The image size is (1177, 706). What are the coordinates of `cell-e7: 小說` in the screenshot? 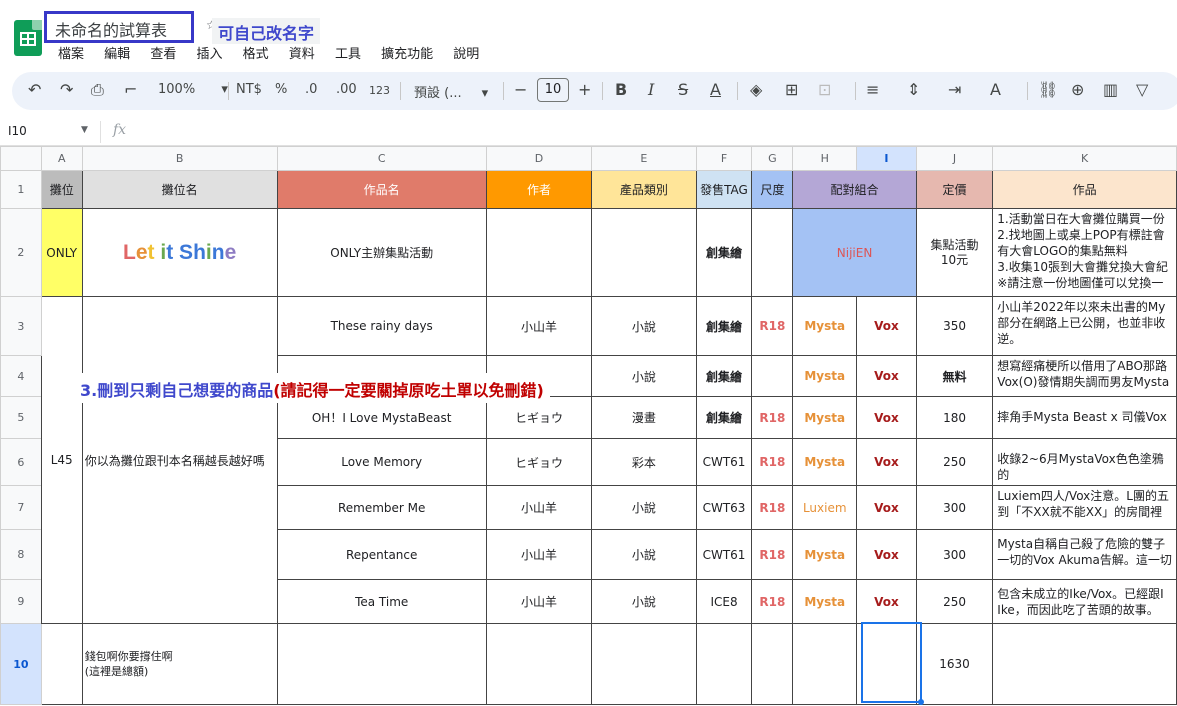 It's located at (644, 507).